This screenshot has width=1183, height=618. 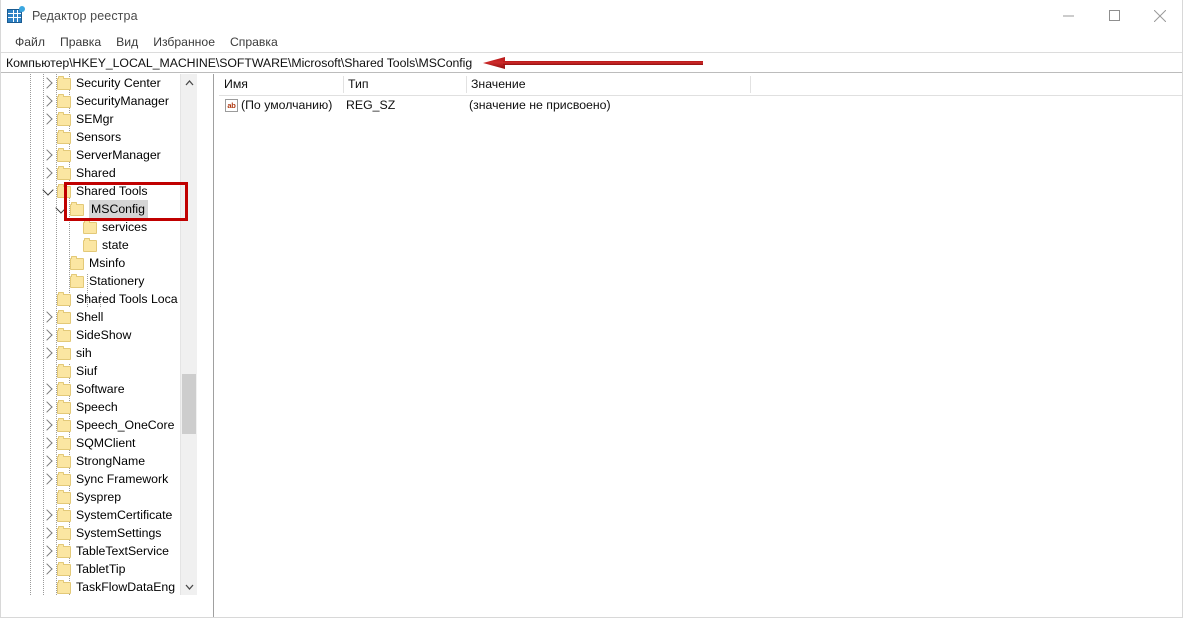 What do you see at coordinates (98, 191) in the screenshot?
I see `tree-item-shared-tools: Shared Tools` at bounding box center [98, 191].